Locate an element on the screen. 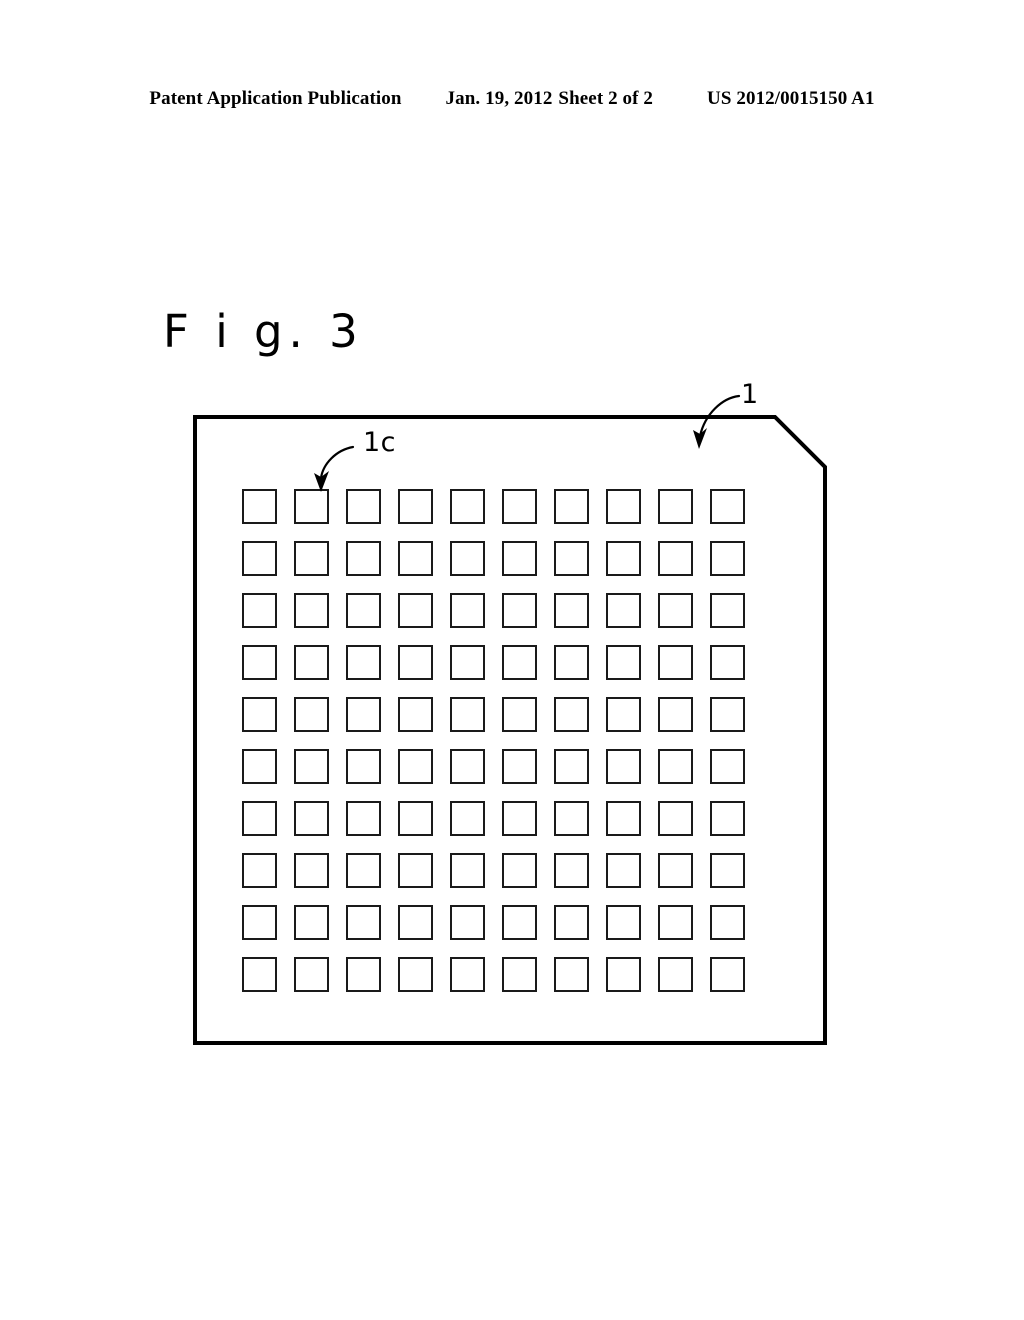 This screenshot has height=1320, width=1024. figure-label: F i g. 3 is located at coordinates (263, 331).